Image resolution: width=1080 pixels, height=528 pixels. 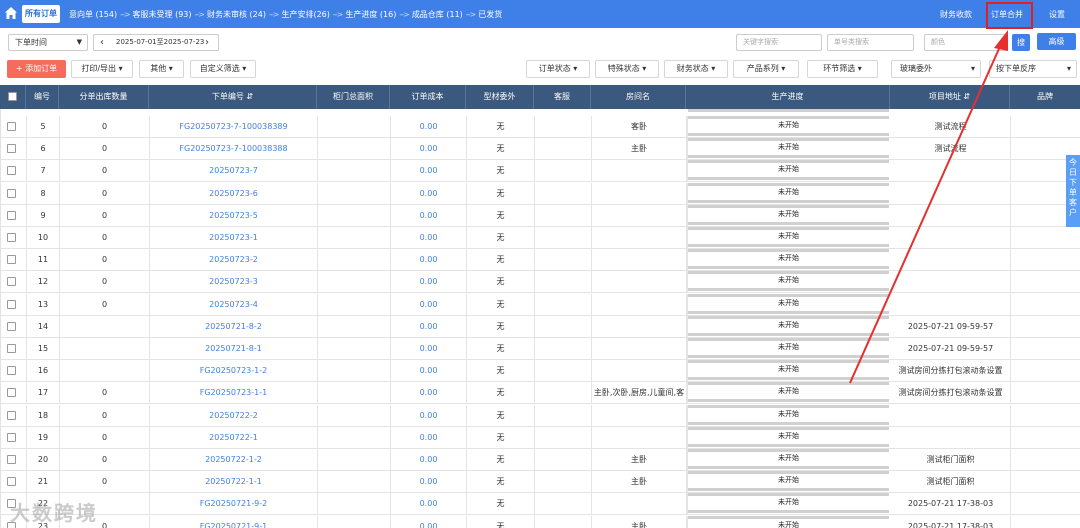 What do you see at coordinates (223, 69) in the screenshot?
I see `custom-filter-button: 自定义筛选 ▾` at bounding box center [223, 69].